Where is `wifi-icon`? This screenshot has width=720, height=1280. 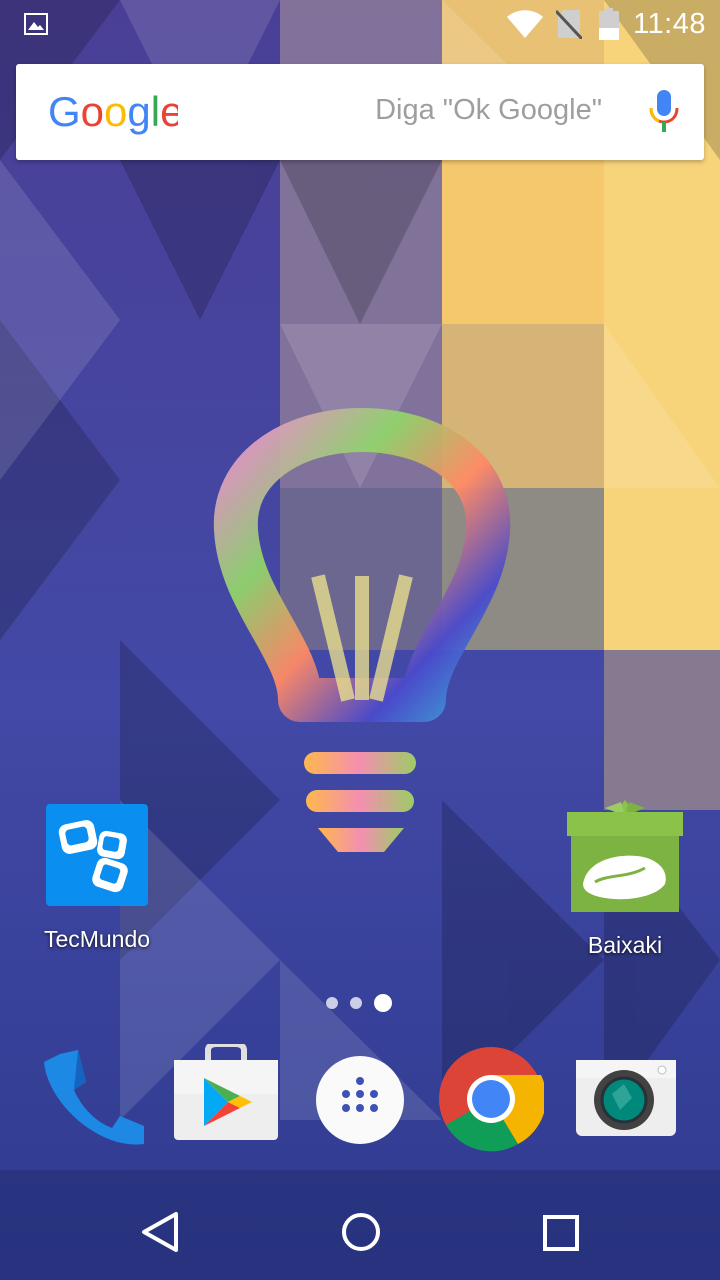
wifi-icon is located at coordinates (525, 26).